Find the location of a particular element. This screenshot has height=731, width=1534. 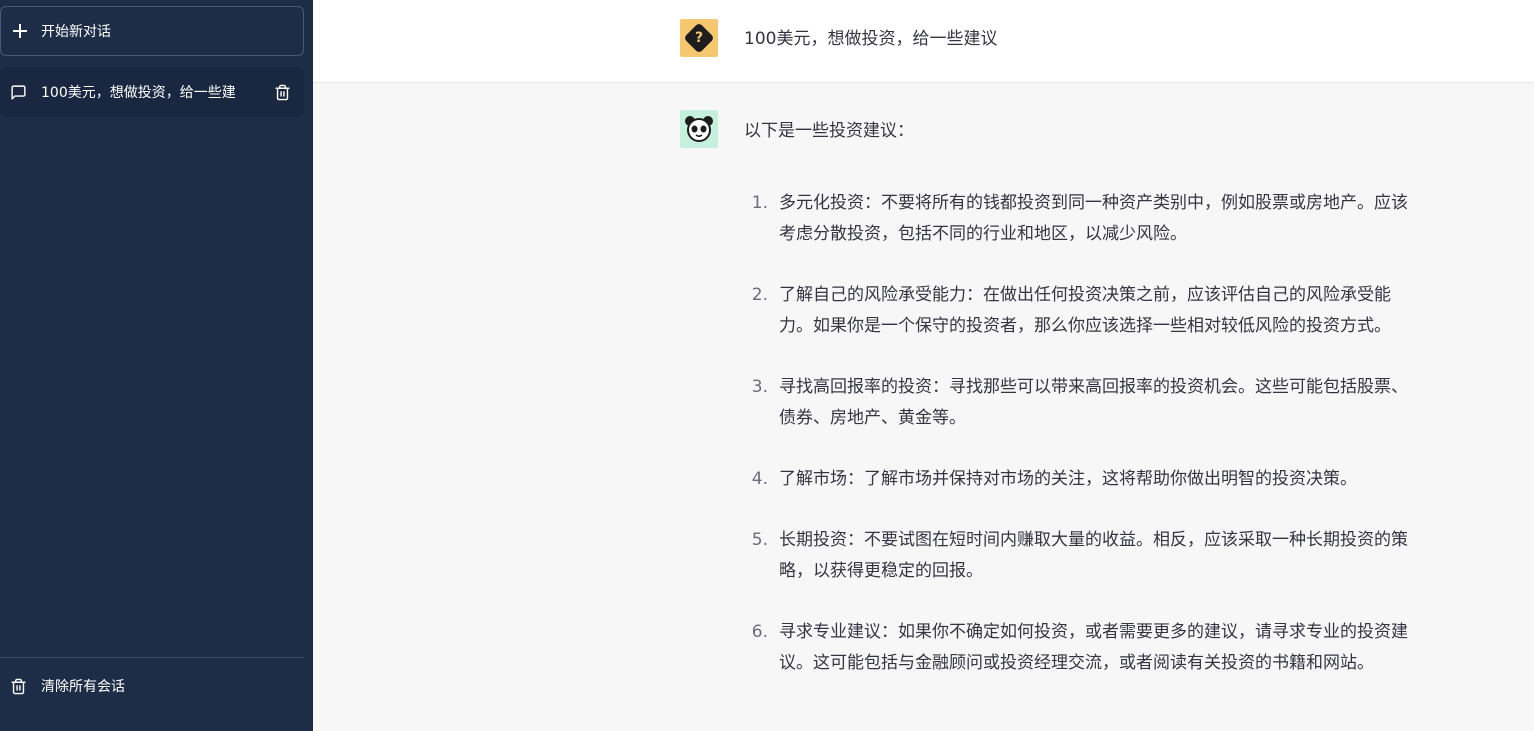

list-item: 4. 了解市场：了解市场并保持对市场的关注，这将帮助你做出明智的投资决策。 is located at coordinates (1079, 479).